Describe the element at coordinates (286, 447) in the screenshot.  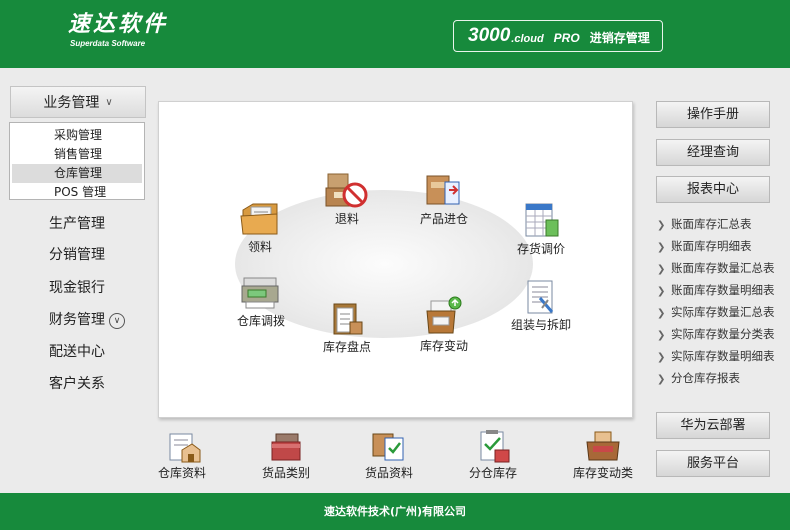
I see `goods-category-icon` at that location.